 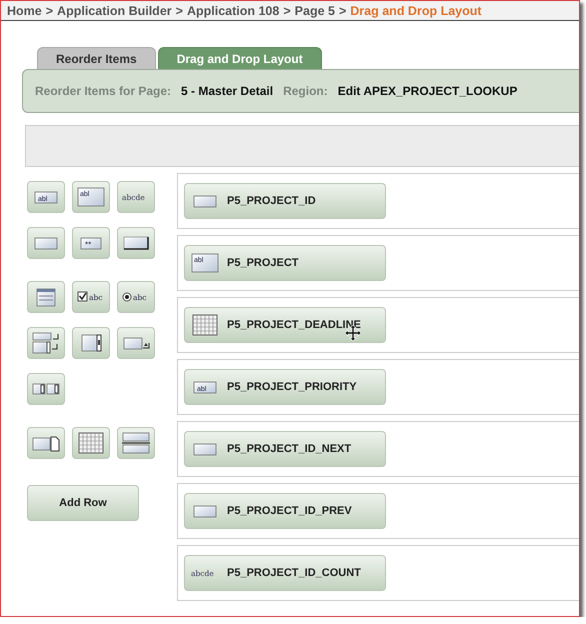 I want to click on breadcrumb-link: Page 5, so click(x=314, y=11).